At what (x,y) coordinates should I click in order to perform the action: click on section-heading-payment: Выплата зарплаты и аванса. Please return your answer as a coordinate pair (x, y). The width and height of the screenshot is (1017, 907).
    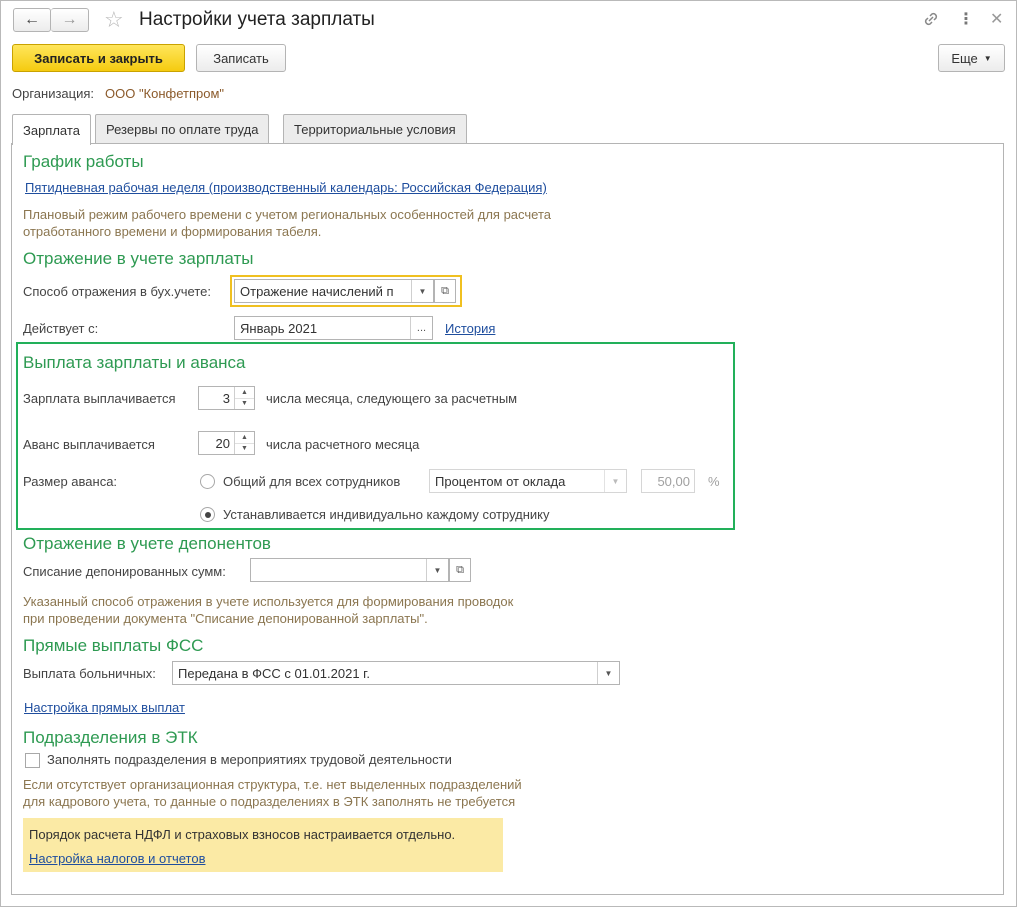
    Looking at the image, I should click on (134, 362).